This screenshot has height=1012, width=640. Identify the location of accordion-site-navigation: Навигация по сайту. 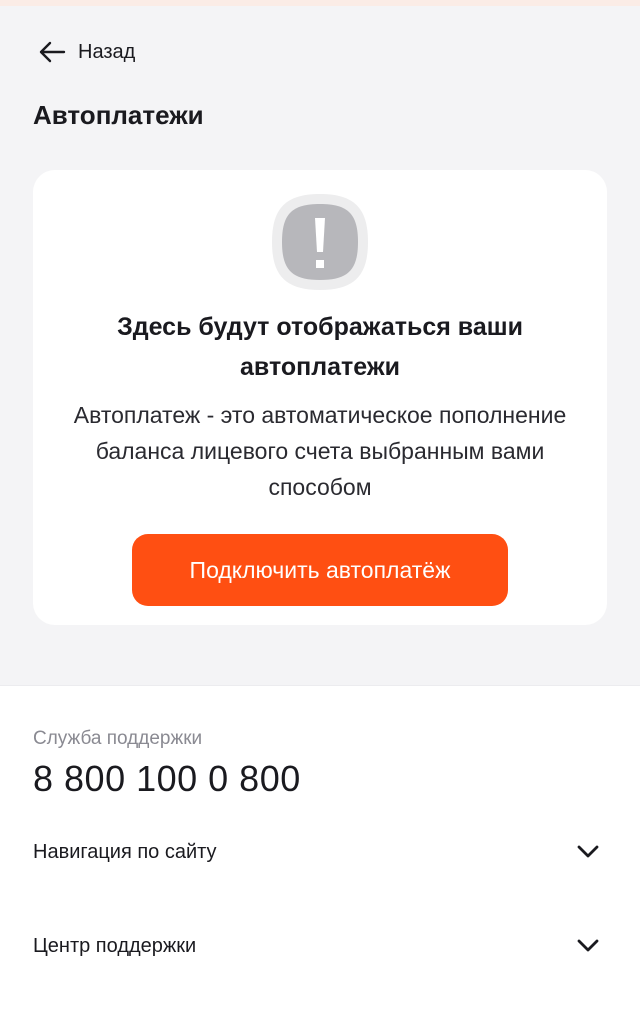
(320, 852).